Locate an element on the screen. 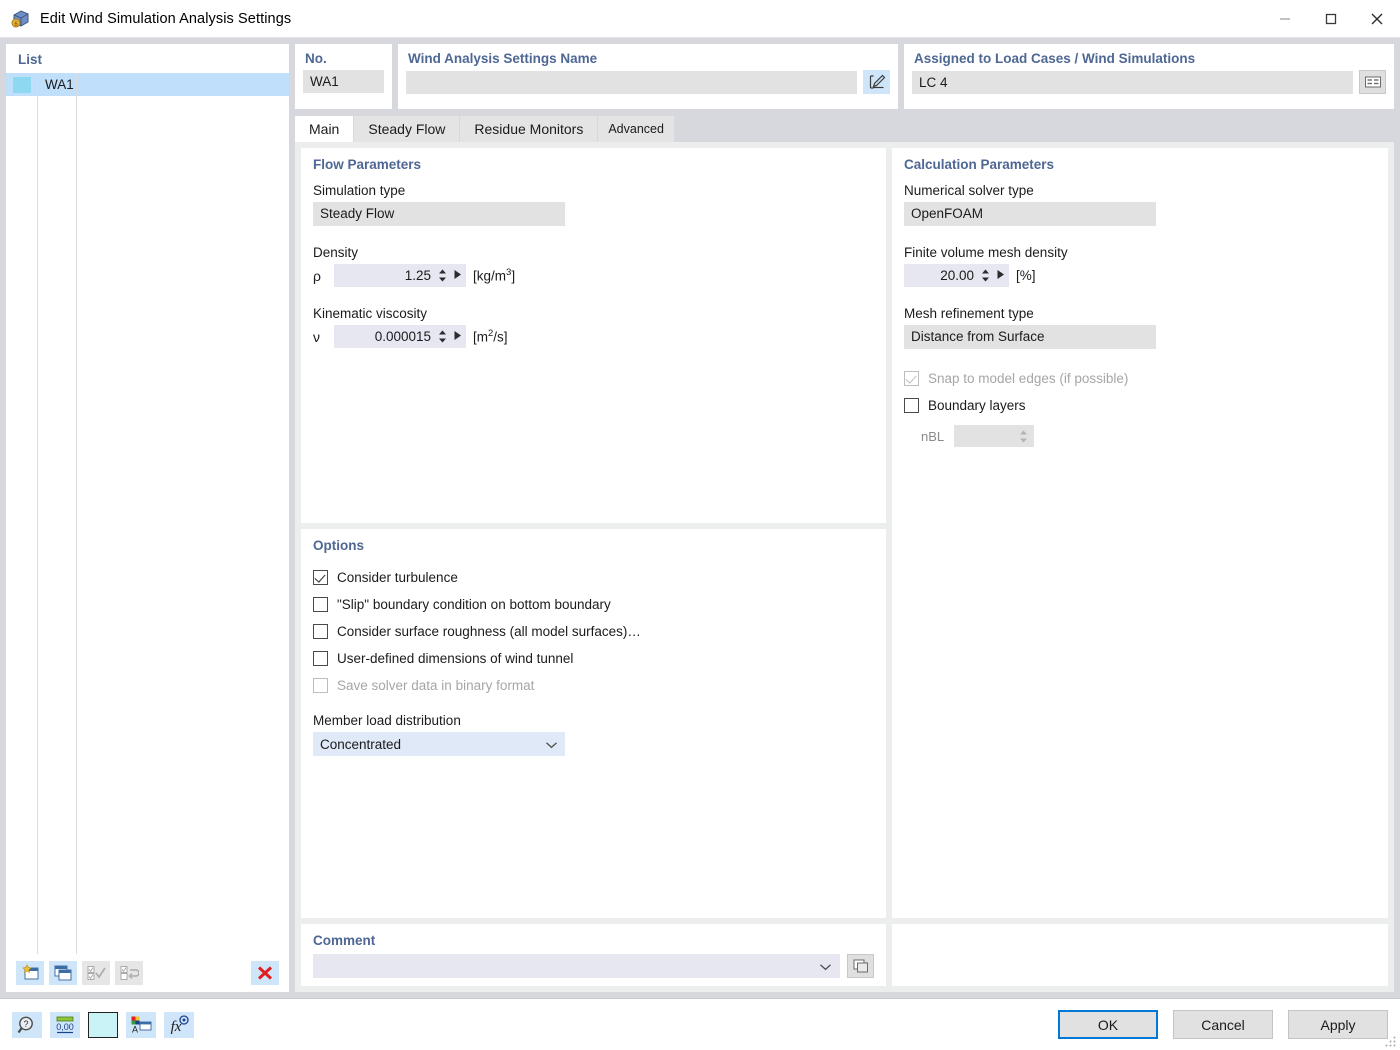 This screenshot has width=1400, height=1050. density-unit: [kg/m3] is located at coordinates (494, 275).